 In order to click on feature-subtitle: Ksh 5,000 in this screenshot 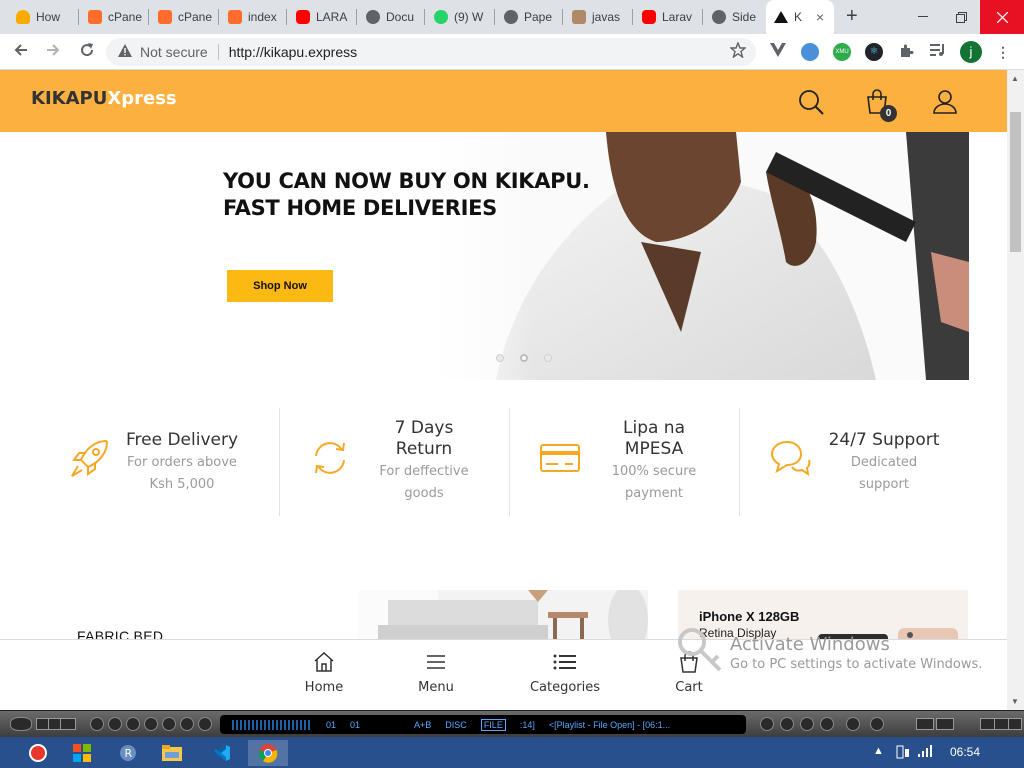, I will do `click(182, 484)`.